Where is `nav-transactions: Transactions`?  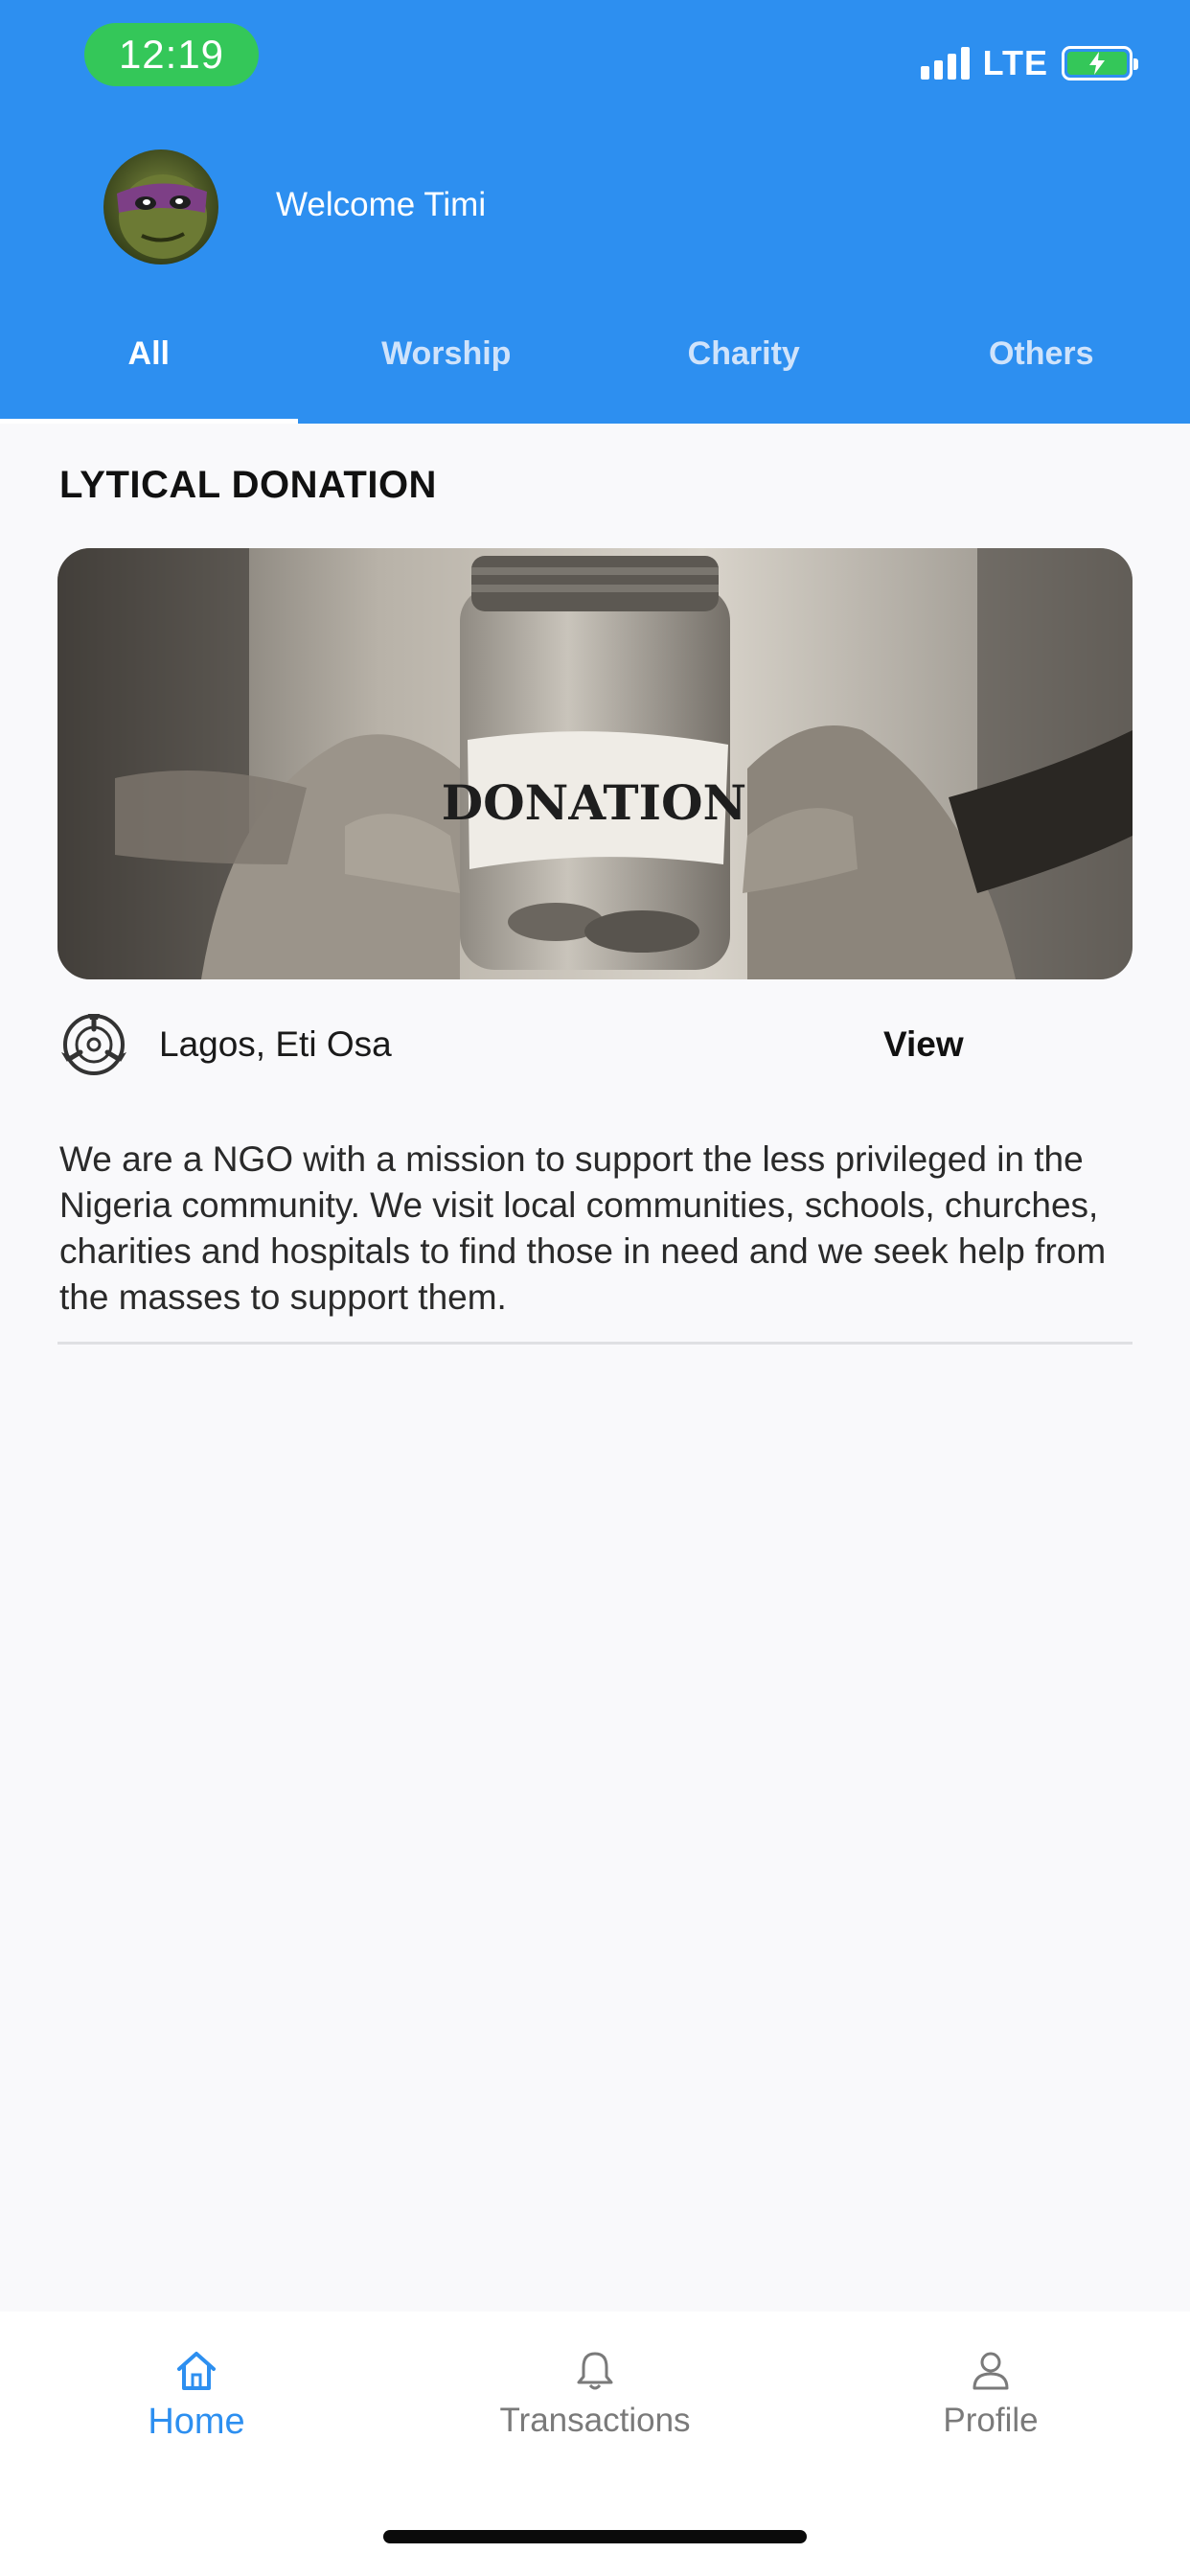 nav-transactions: Transactions is located at coordinates (595, 2394).